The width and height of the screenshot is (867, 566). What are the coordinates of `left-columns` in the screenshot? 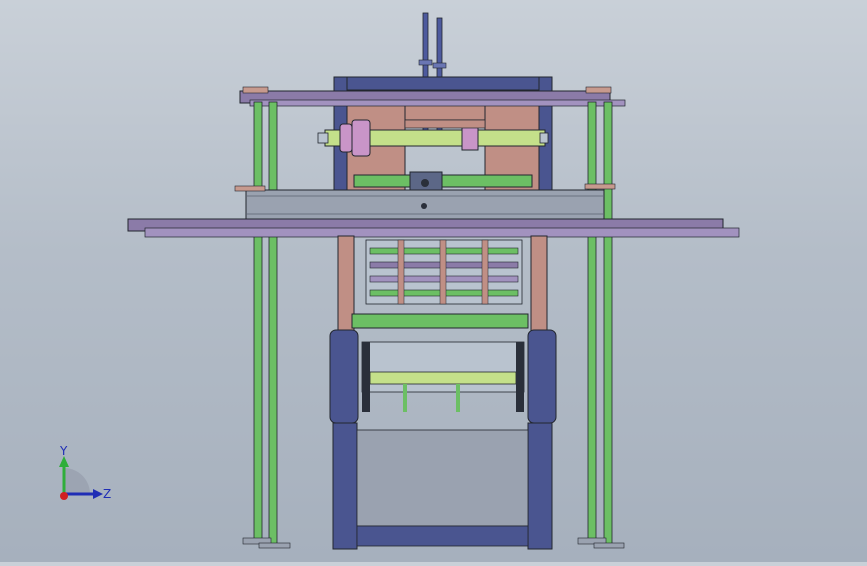 It's located at (266, 325).